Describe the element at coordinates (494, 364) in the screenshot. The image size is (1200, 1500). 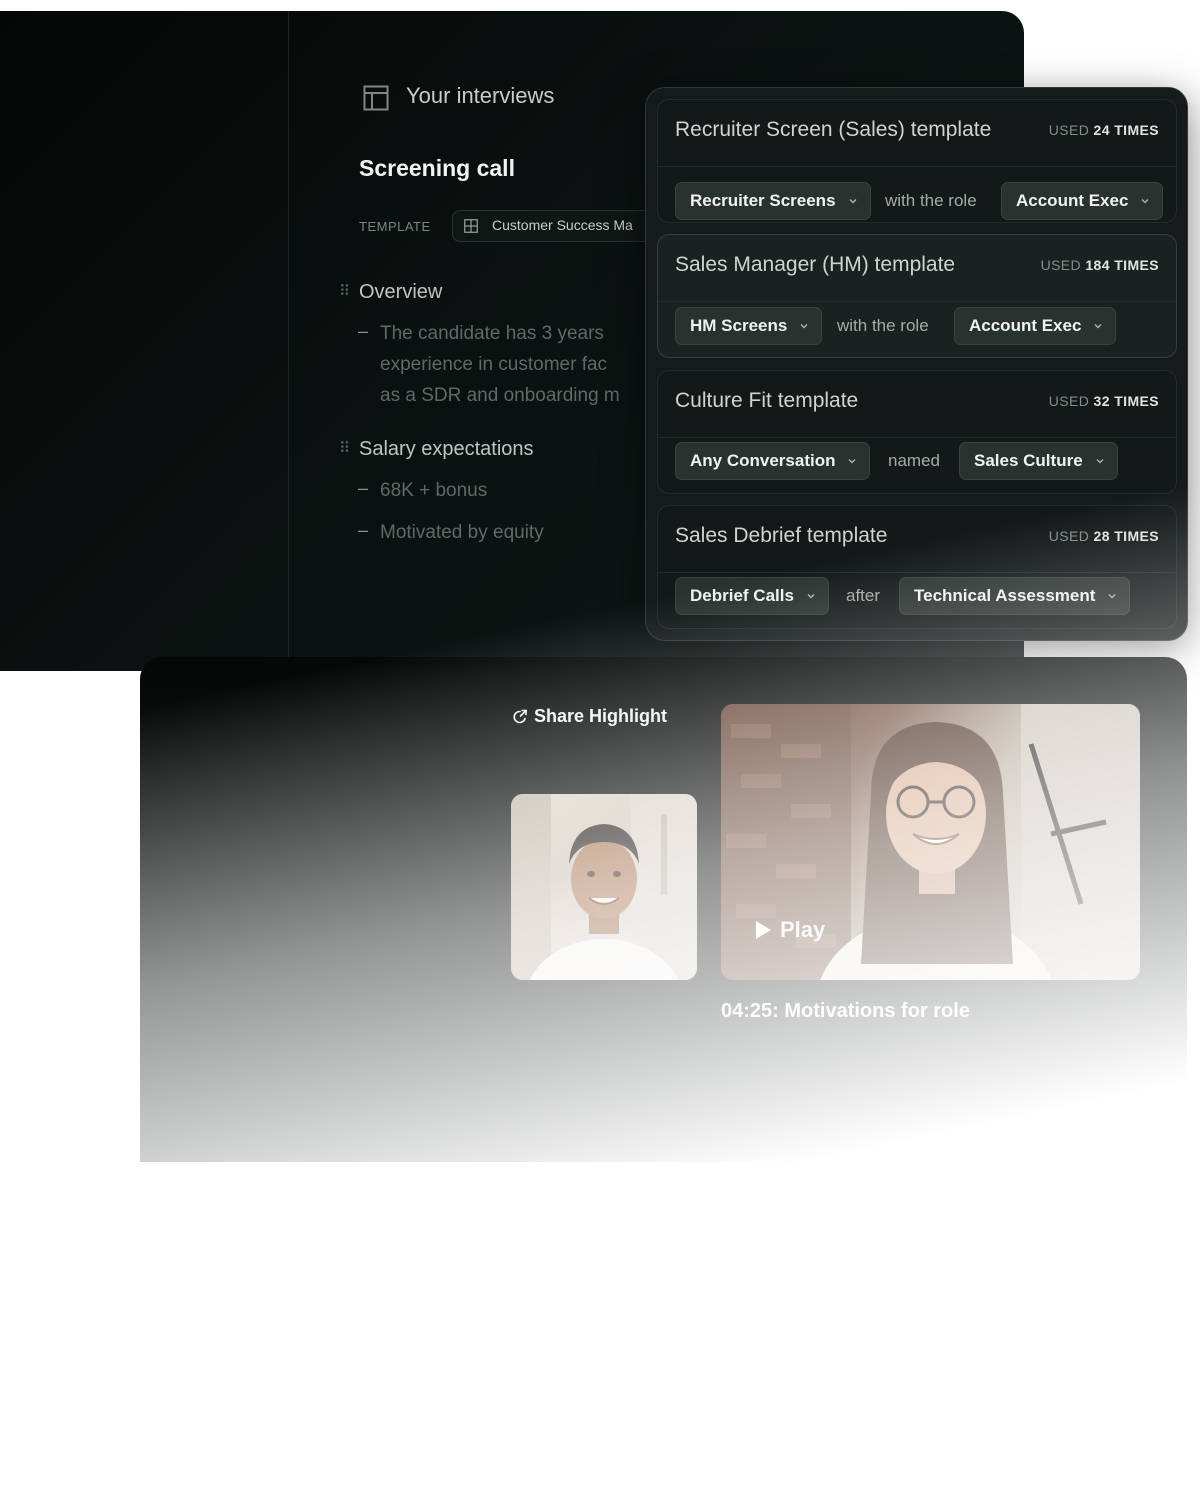
I see `note-line: experience in customer fac` at that location.